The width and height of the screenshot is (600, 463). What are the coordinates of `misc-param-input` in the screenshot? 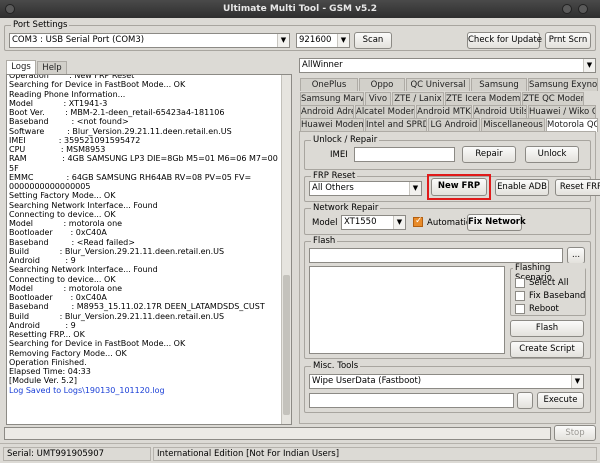 It's located at (411, 400).